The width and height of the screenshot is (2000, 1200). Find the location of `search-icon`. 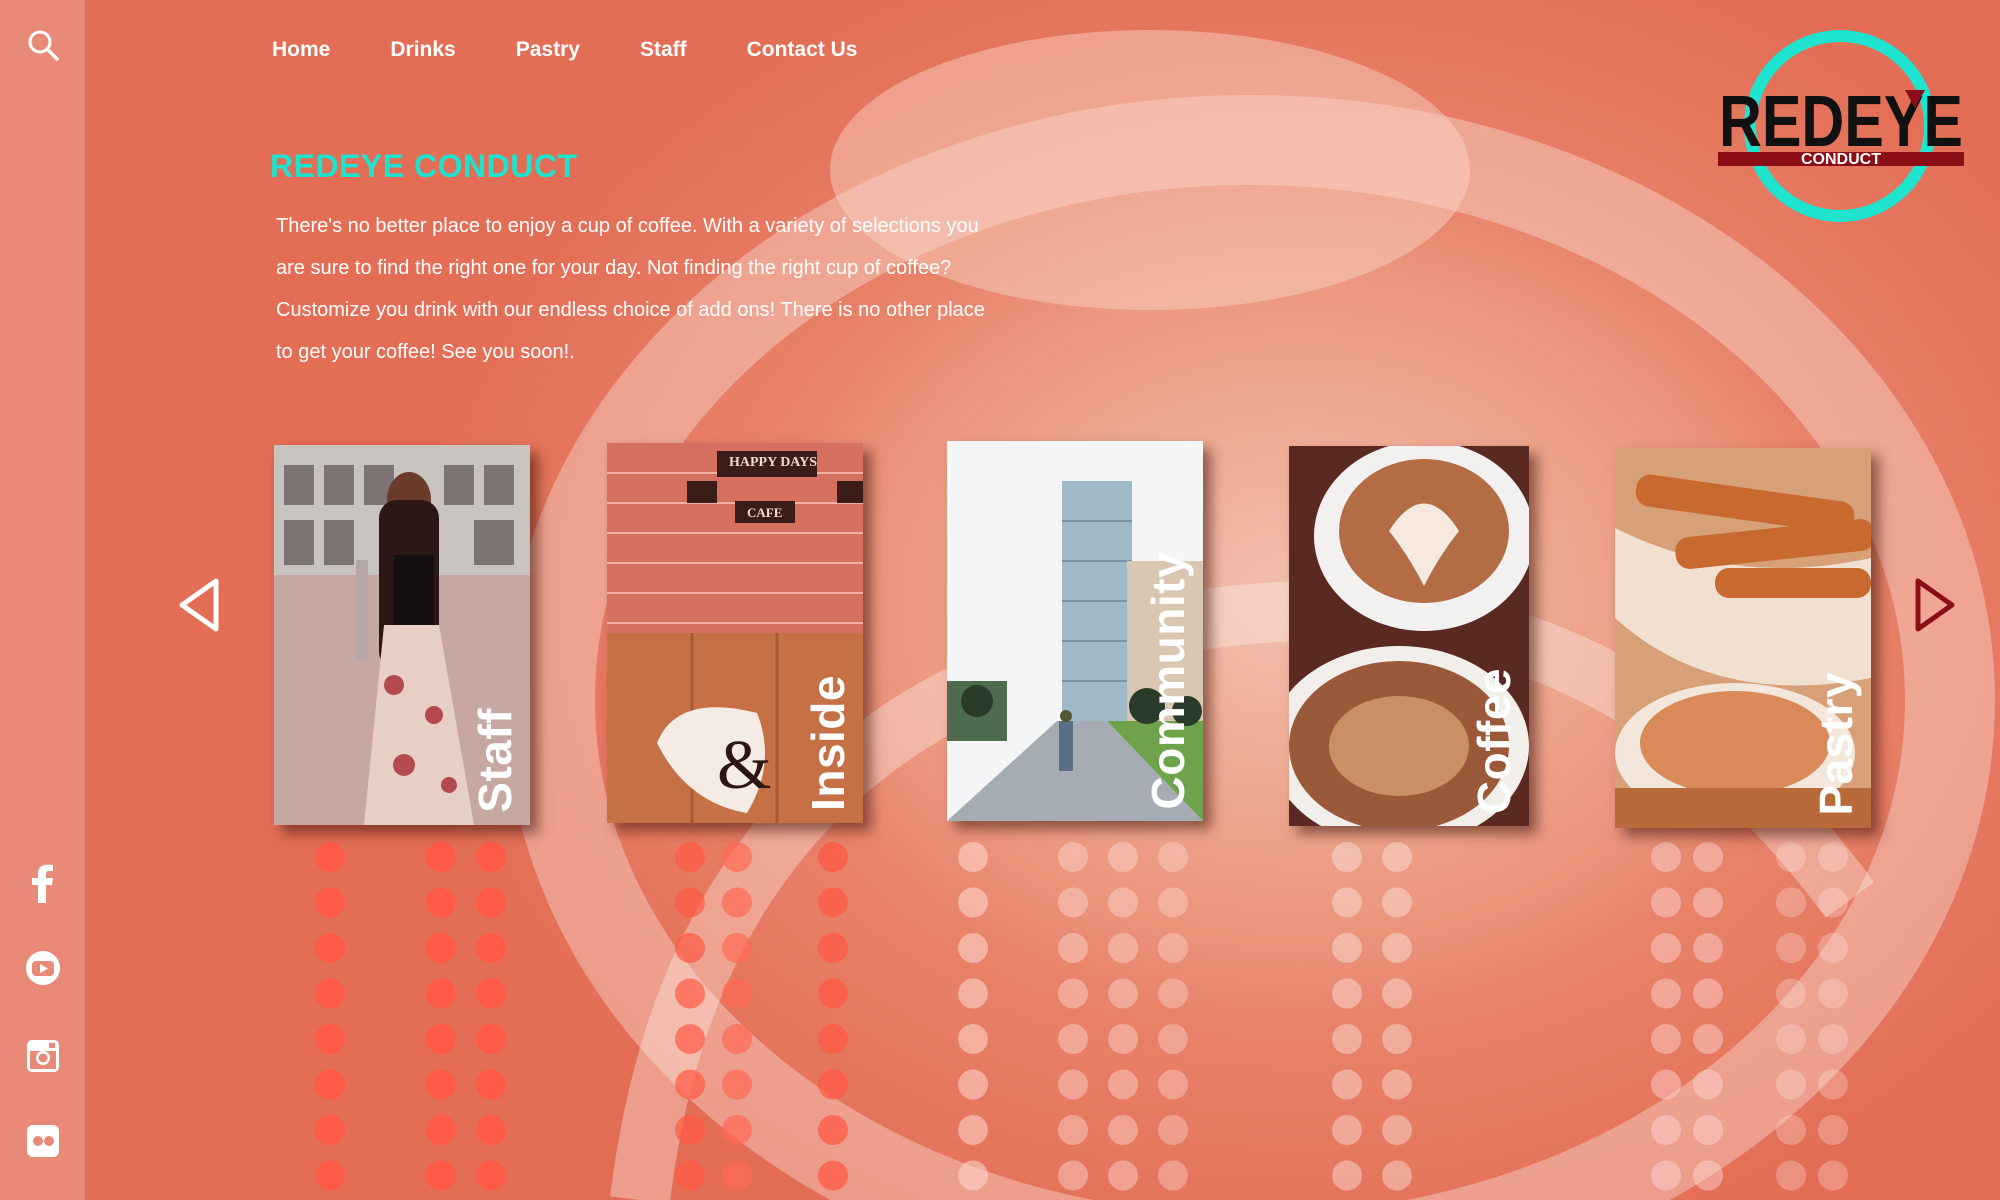

search-icon is located at coordinates (43, 45).